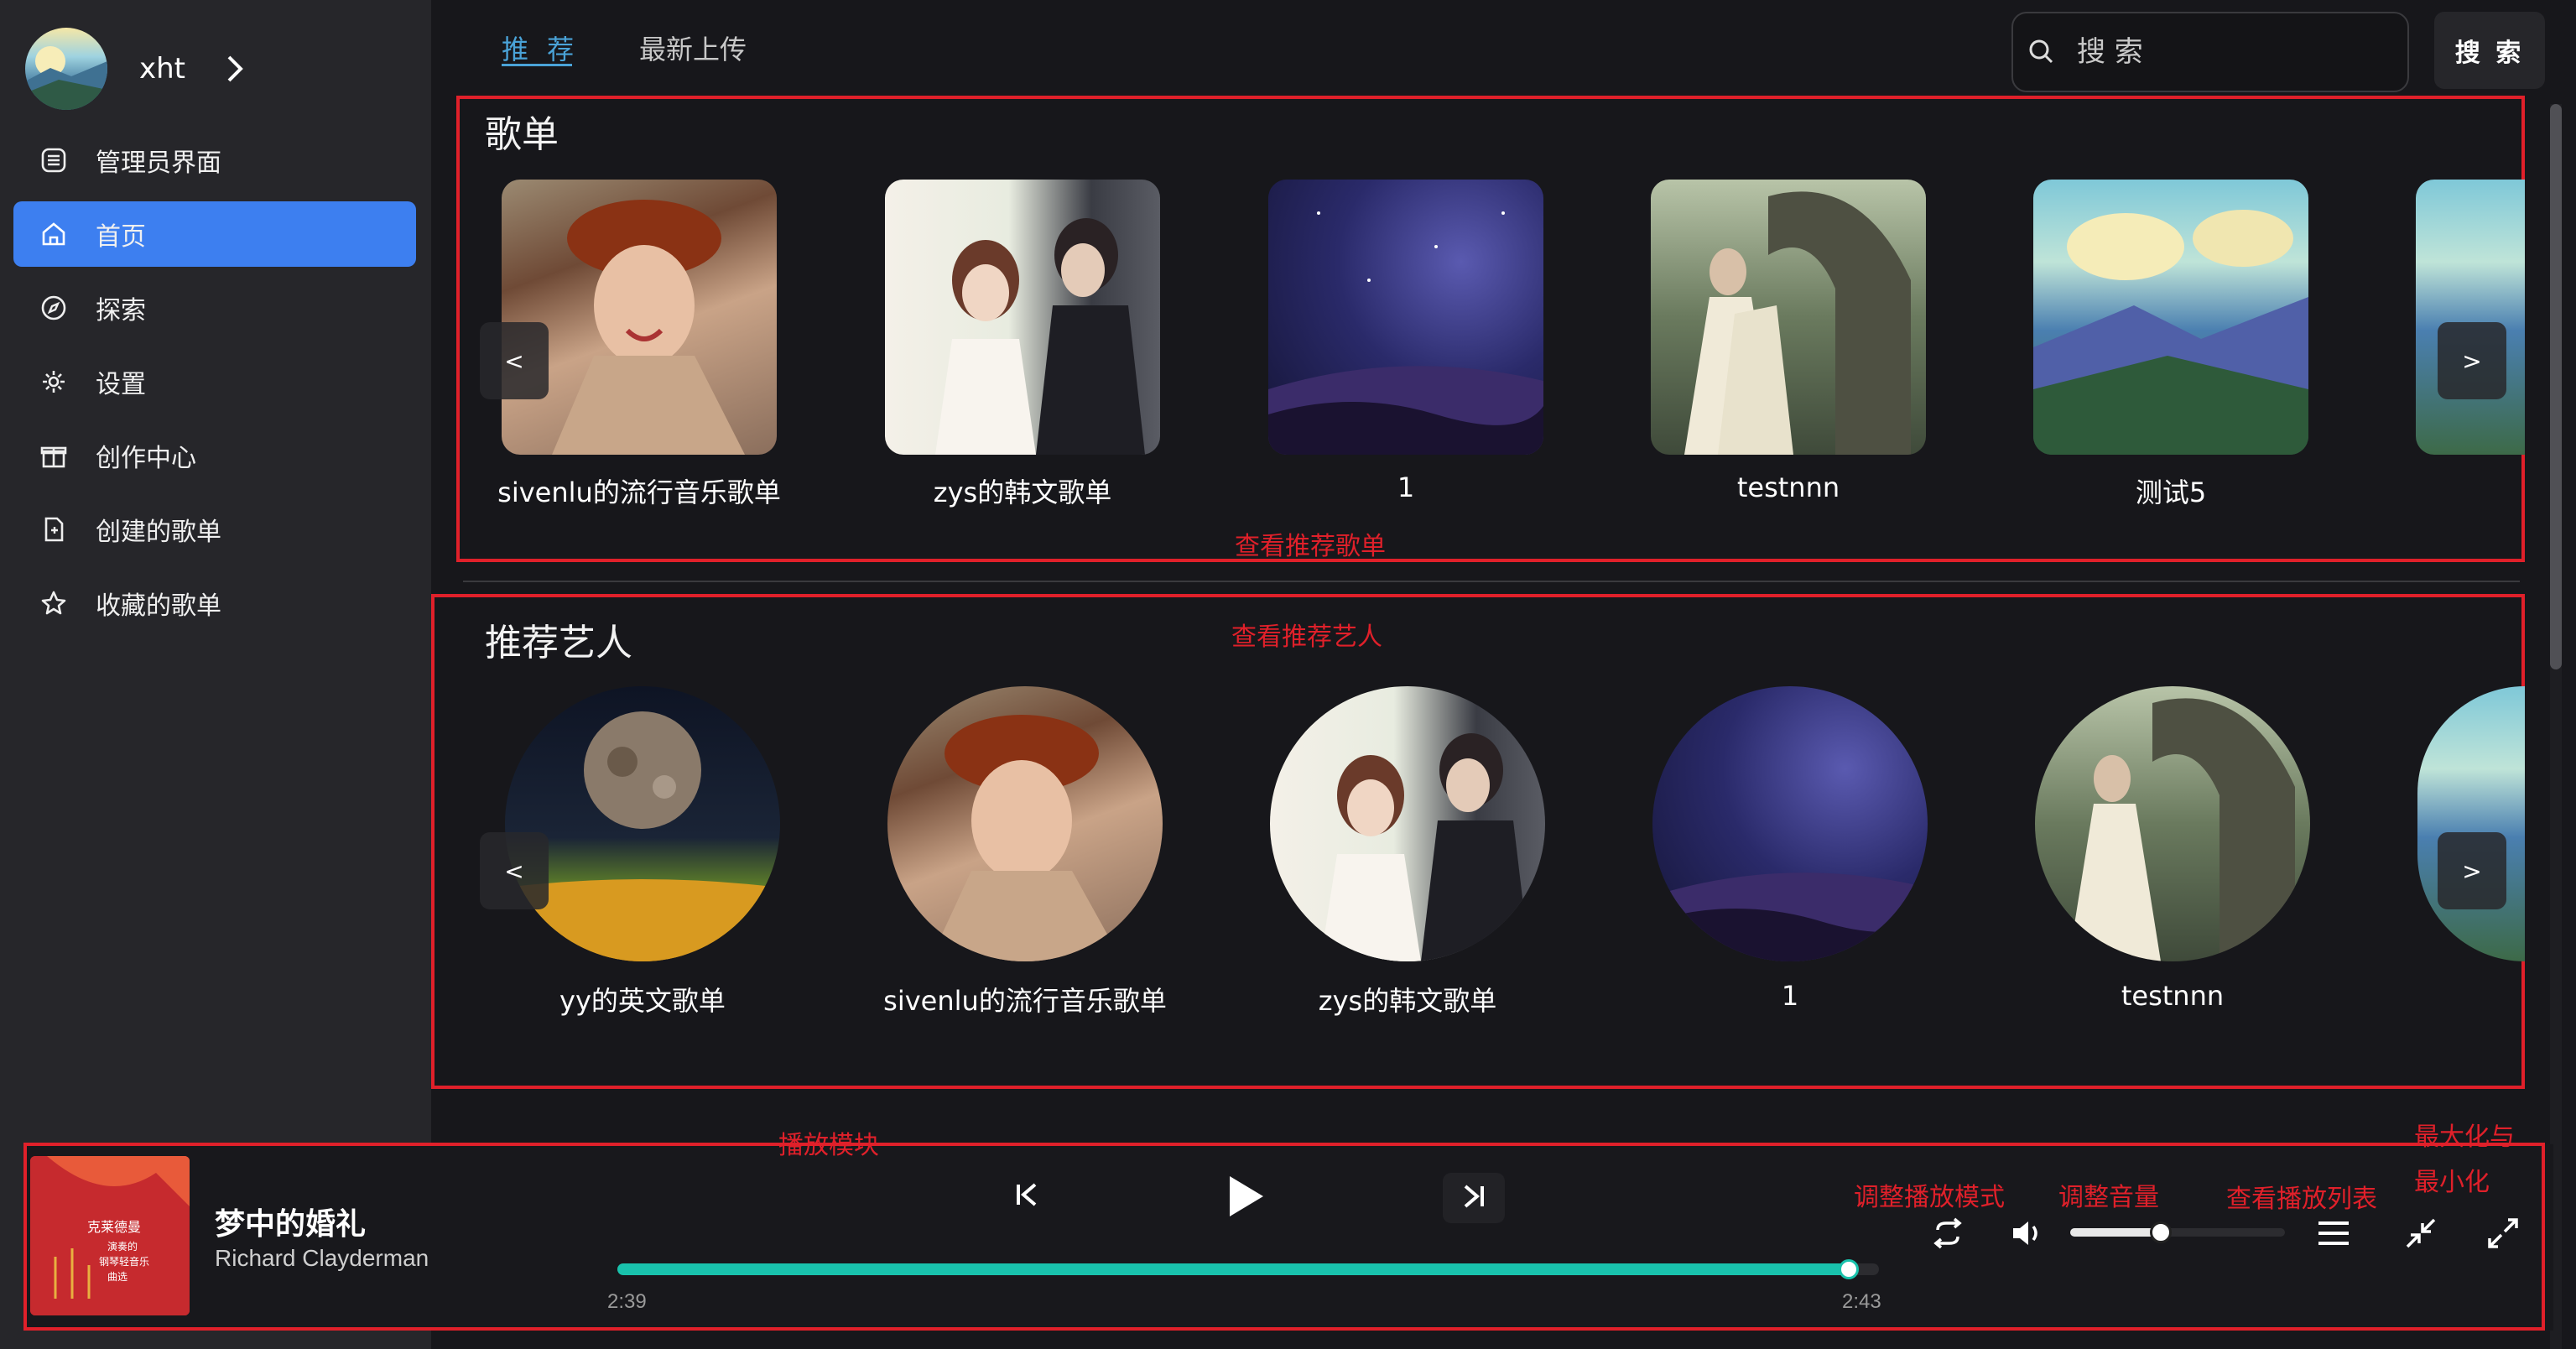 This screenshot has height=1349, width=2576. What do you see at coordinates (117, 1277) in the screenshot?
I see `svg-text: 曲选` at bounding box center [117, 1277].